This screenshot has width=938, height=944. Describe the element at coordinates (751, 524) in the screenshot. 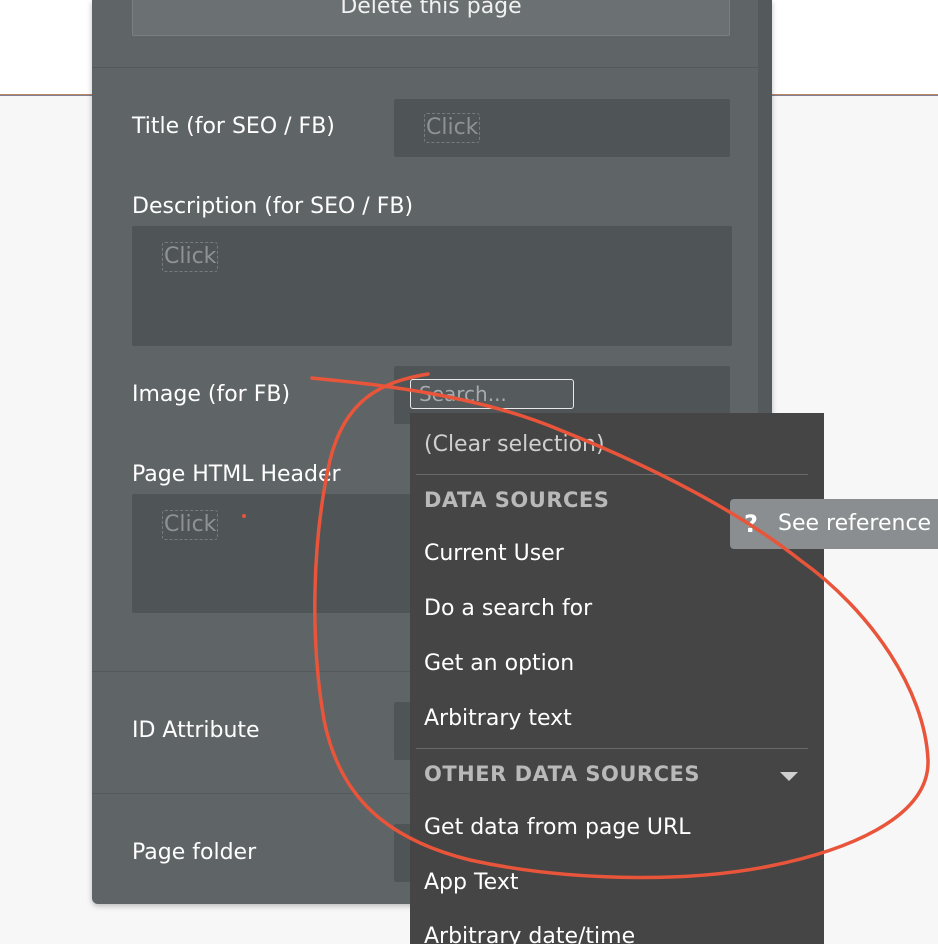

I see `question-icon: ?` at that location.